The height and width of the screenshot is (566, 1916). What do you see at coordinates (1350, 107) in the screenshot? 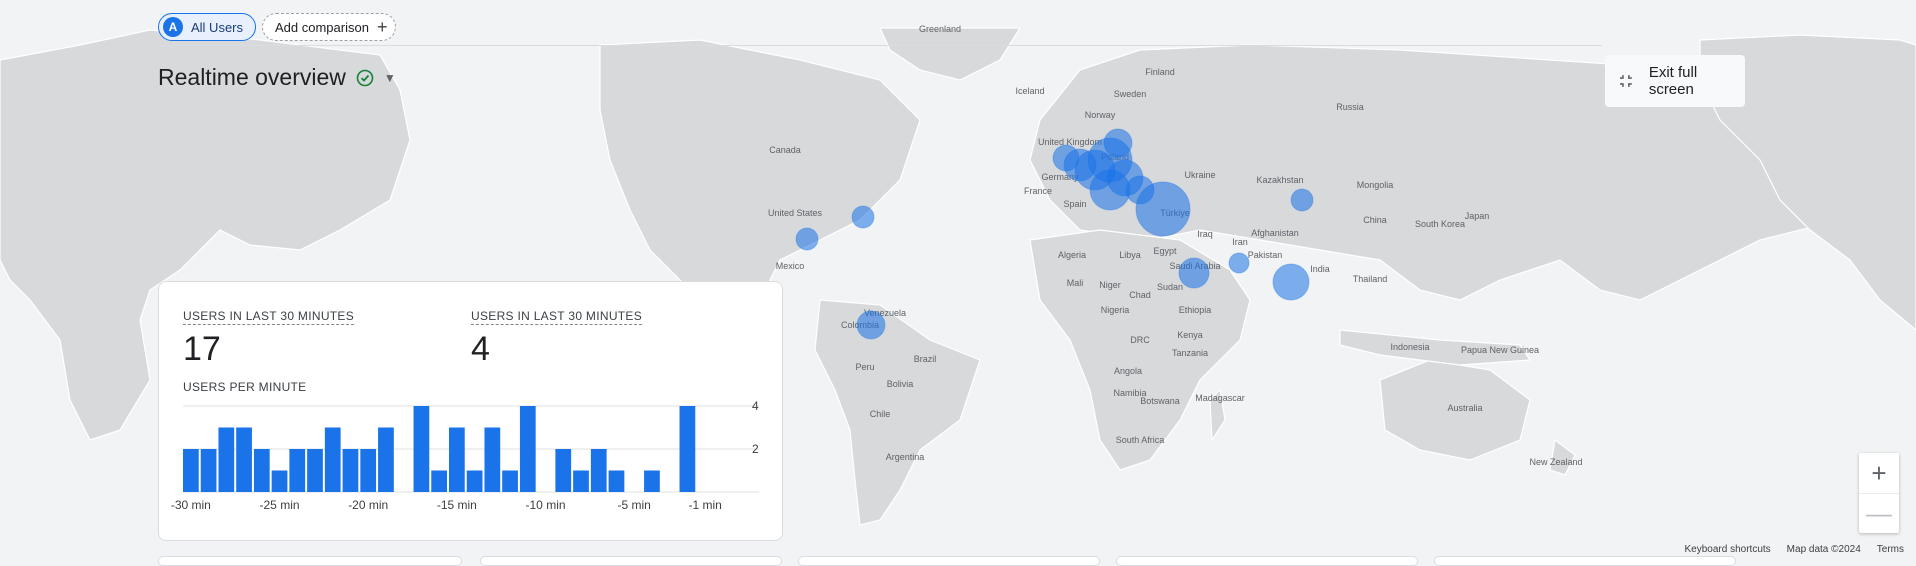
I see `map-country-label: Russia` at bounding box center [1350, 107].